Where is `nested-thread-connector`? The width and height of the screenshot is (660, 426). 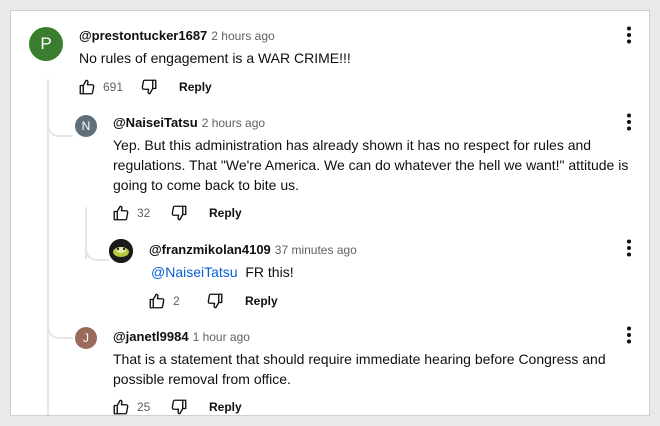
nested-thread-connector is located at coordinates (97, 247).